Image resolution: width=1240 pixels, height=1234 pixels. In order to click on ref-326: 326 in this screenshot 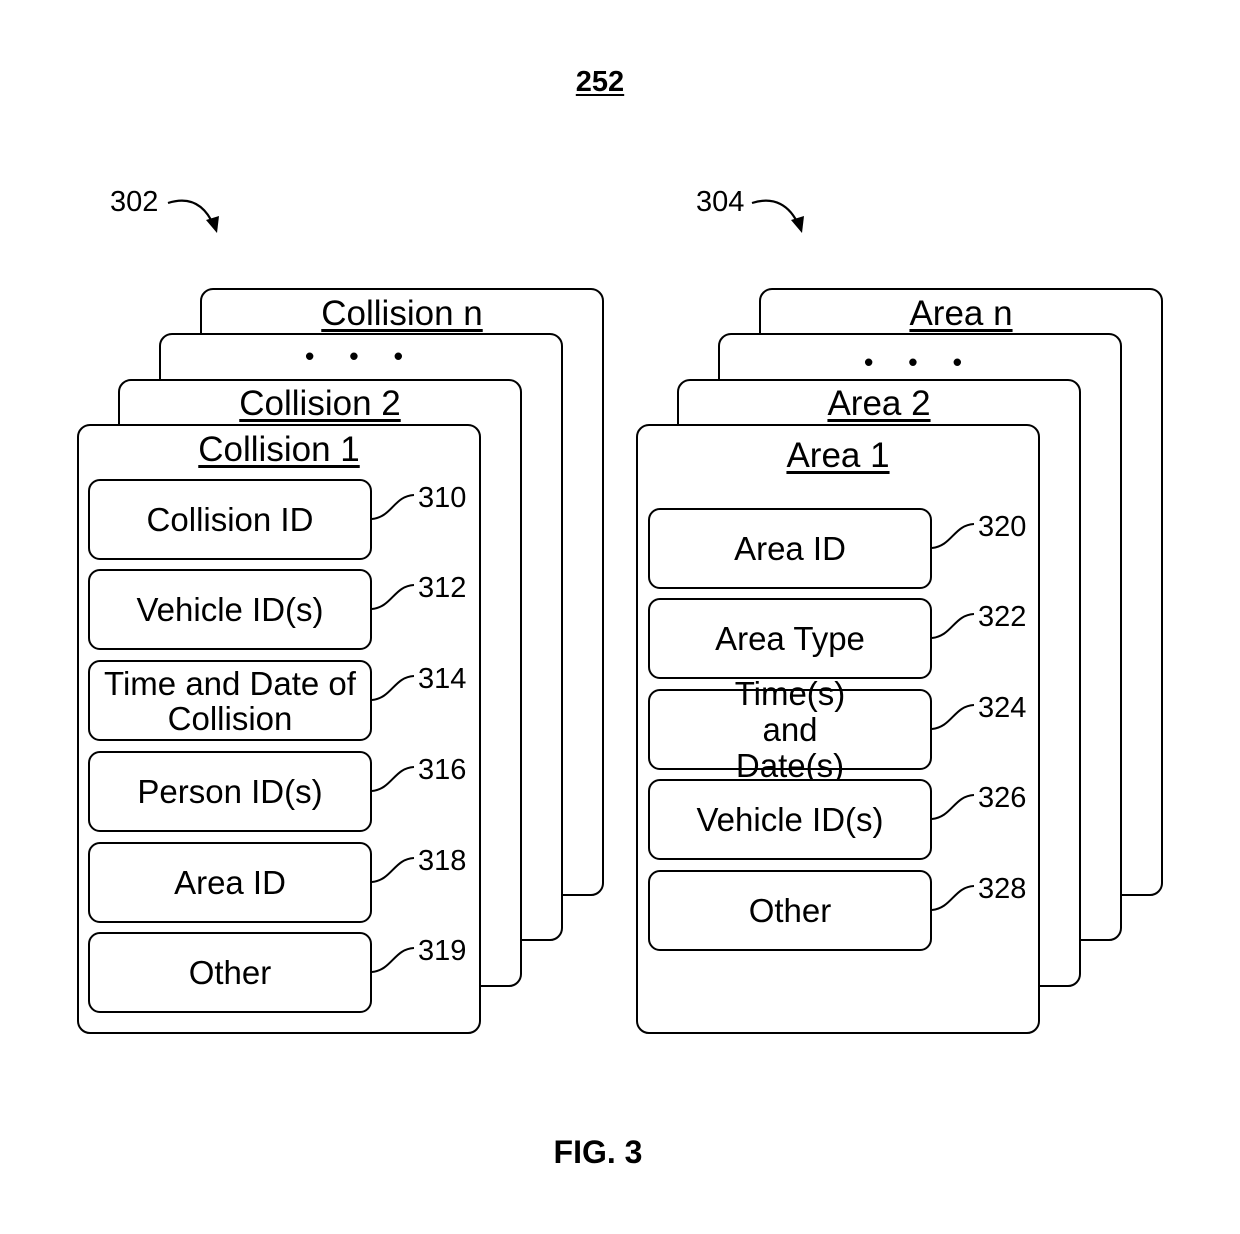, I will do `click(1002, 798)`.